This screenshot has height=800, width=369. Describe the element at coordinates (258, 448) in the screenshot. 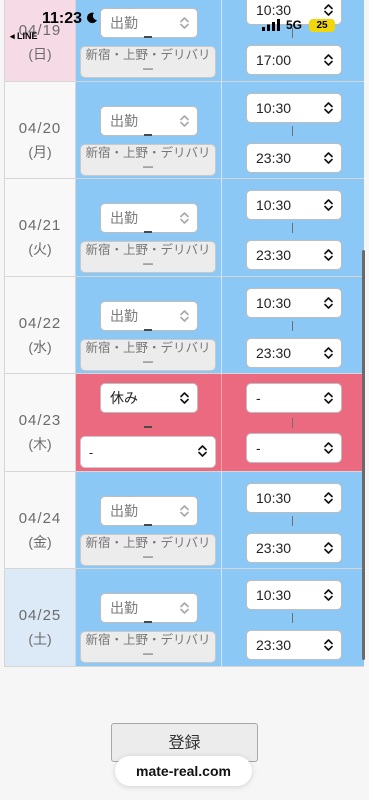

I see `end-time-value: -` at that location.